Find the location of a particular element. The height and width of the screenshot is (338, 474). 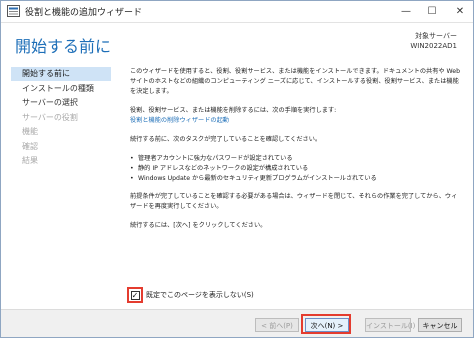

page-title: 開始する前に is located at coordinates (63, 46).